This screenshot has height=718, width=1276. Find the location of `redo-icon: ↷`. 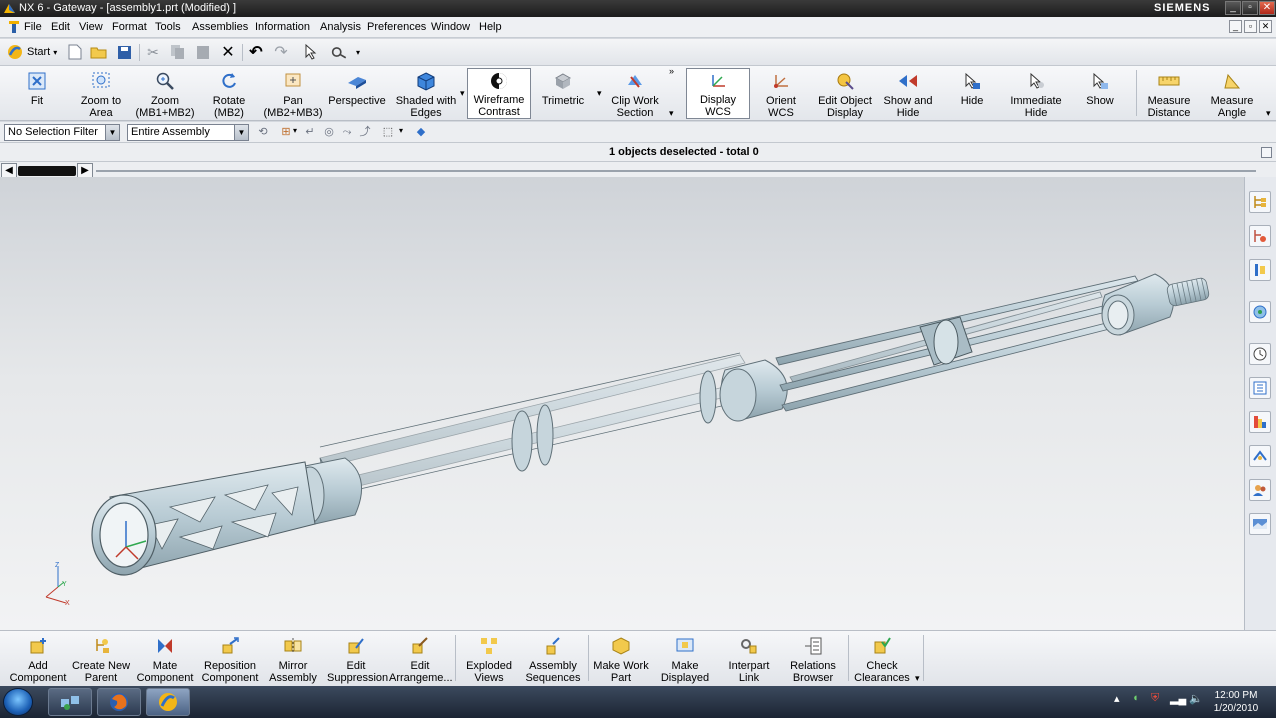

redo-icon: ↷ is located at coordinates (281, 52).